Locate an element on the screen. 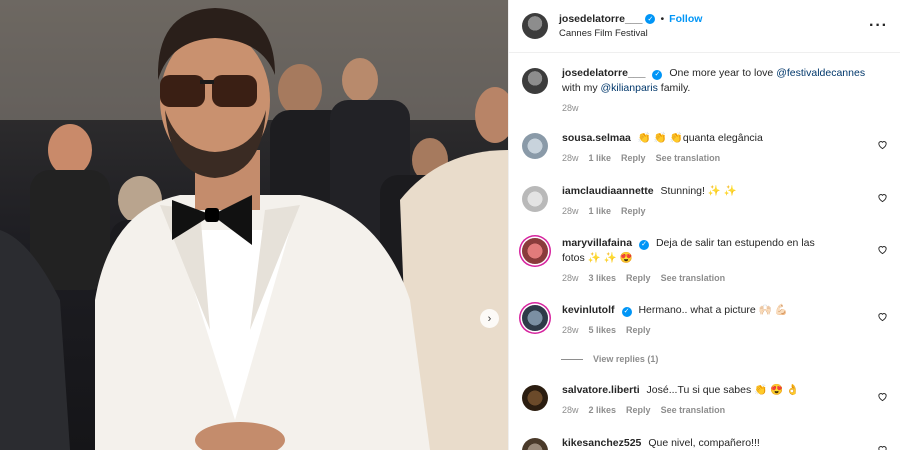 The width and height of the screenshot is (900, 450). more-options-icon: ··· is located at coordinates (878, 26).